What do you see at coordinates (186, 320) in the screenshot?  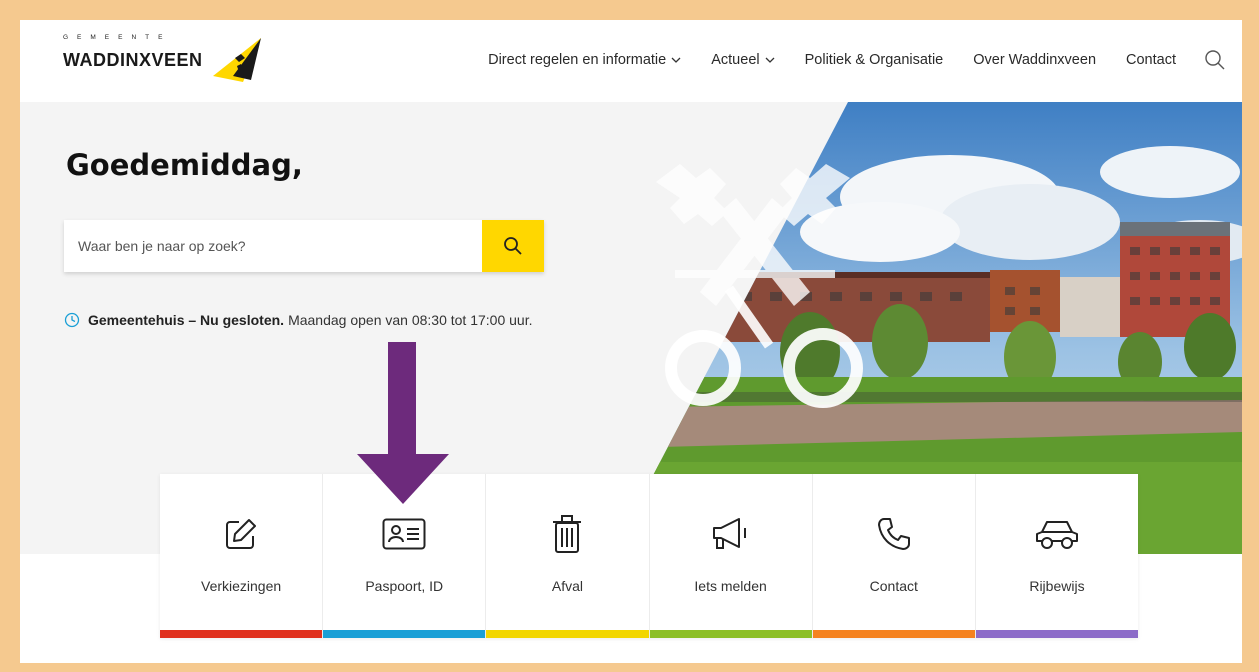 I see `status-heading: Gemeentehuis – Nu gesloten.` at bounding box center [186, 320].